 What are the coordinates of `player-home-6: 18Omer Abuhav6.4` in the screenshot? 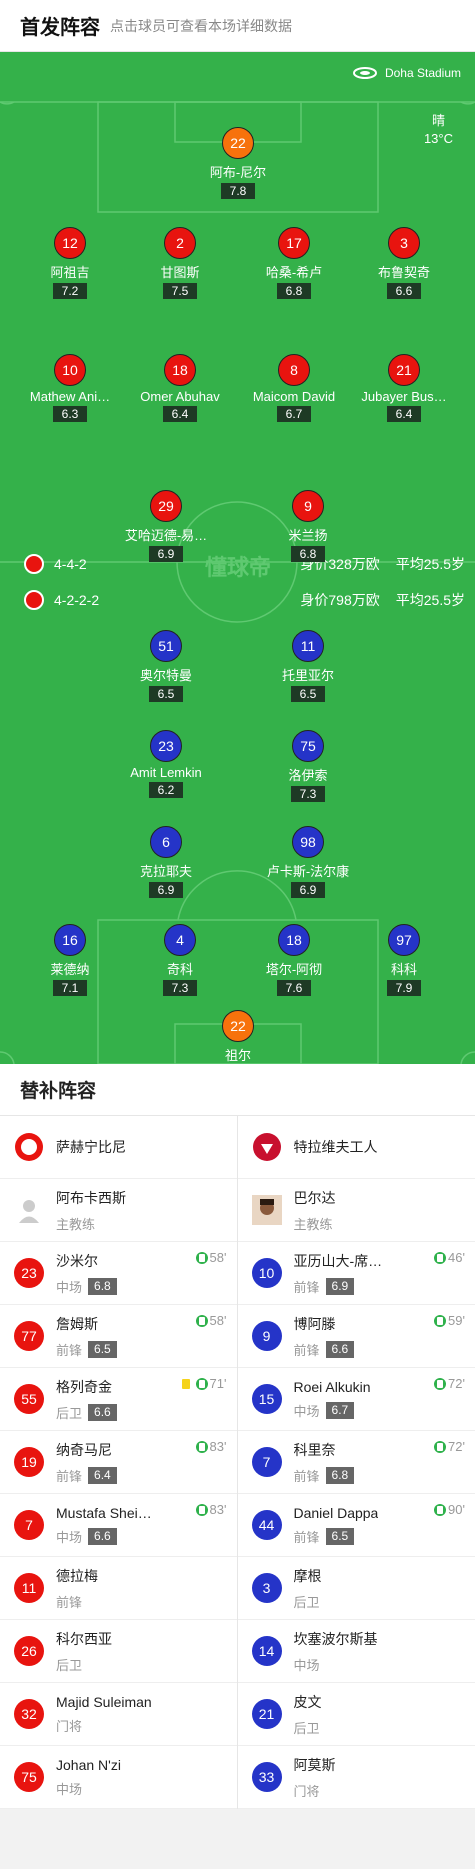 It's located at (180, 388).